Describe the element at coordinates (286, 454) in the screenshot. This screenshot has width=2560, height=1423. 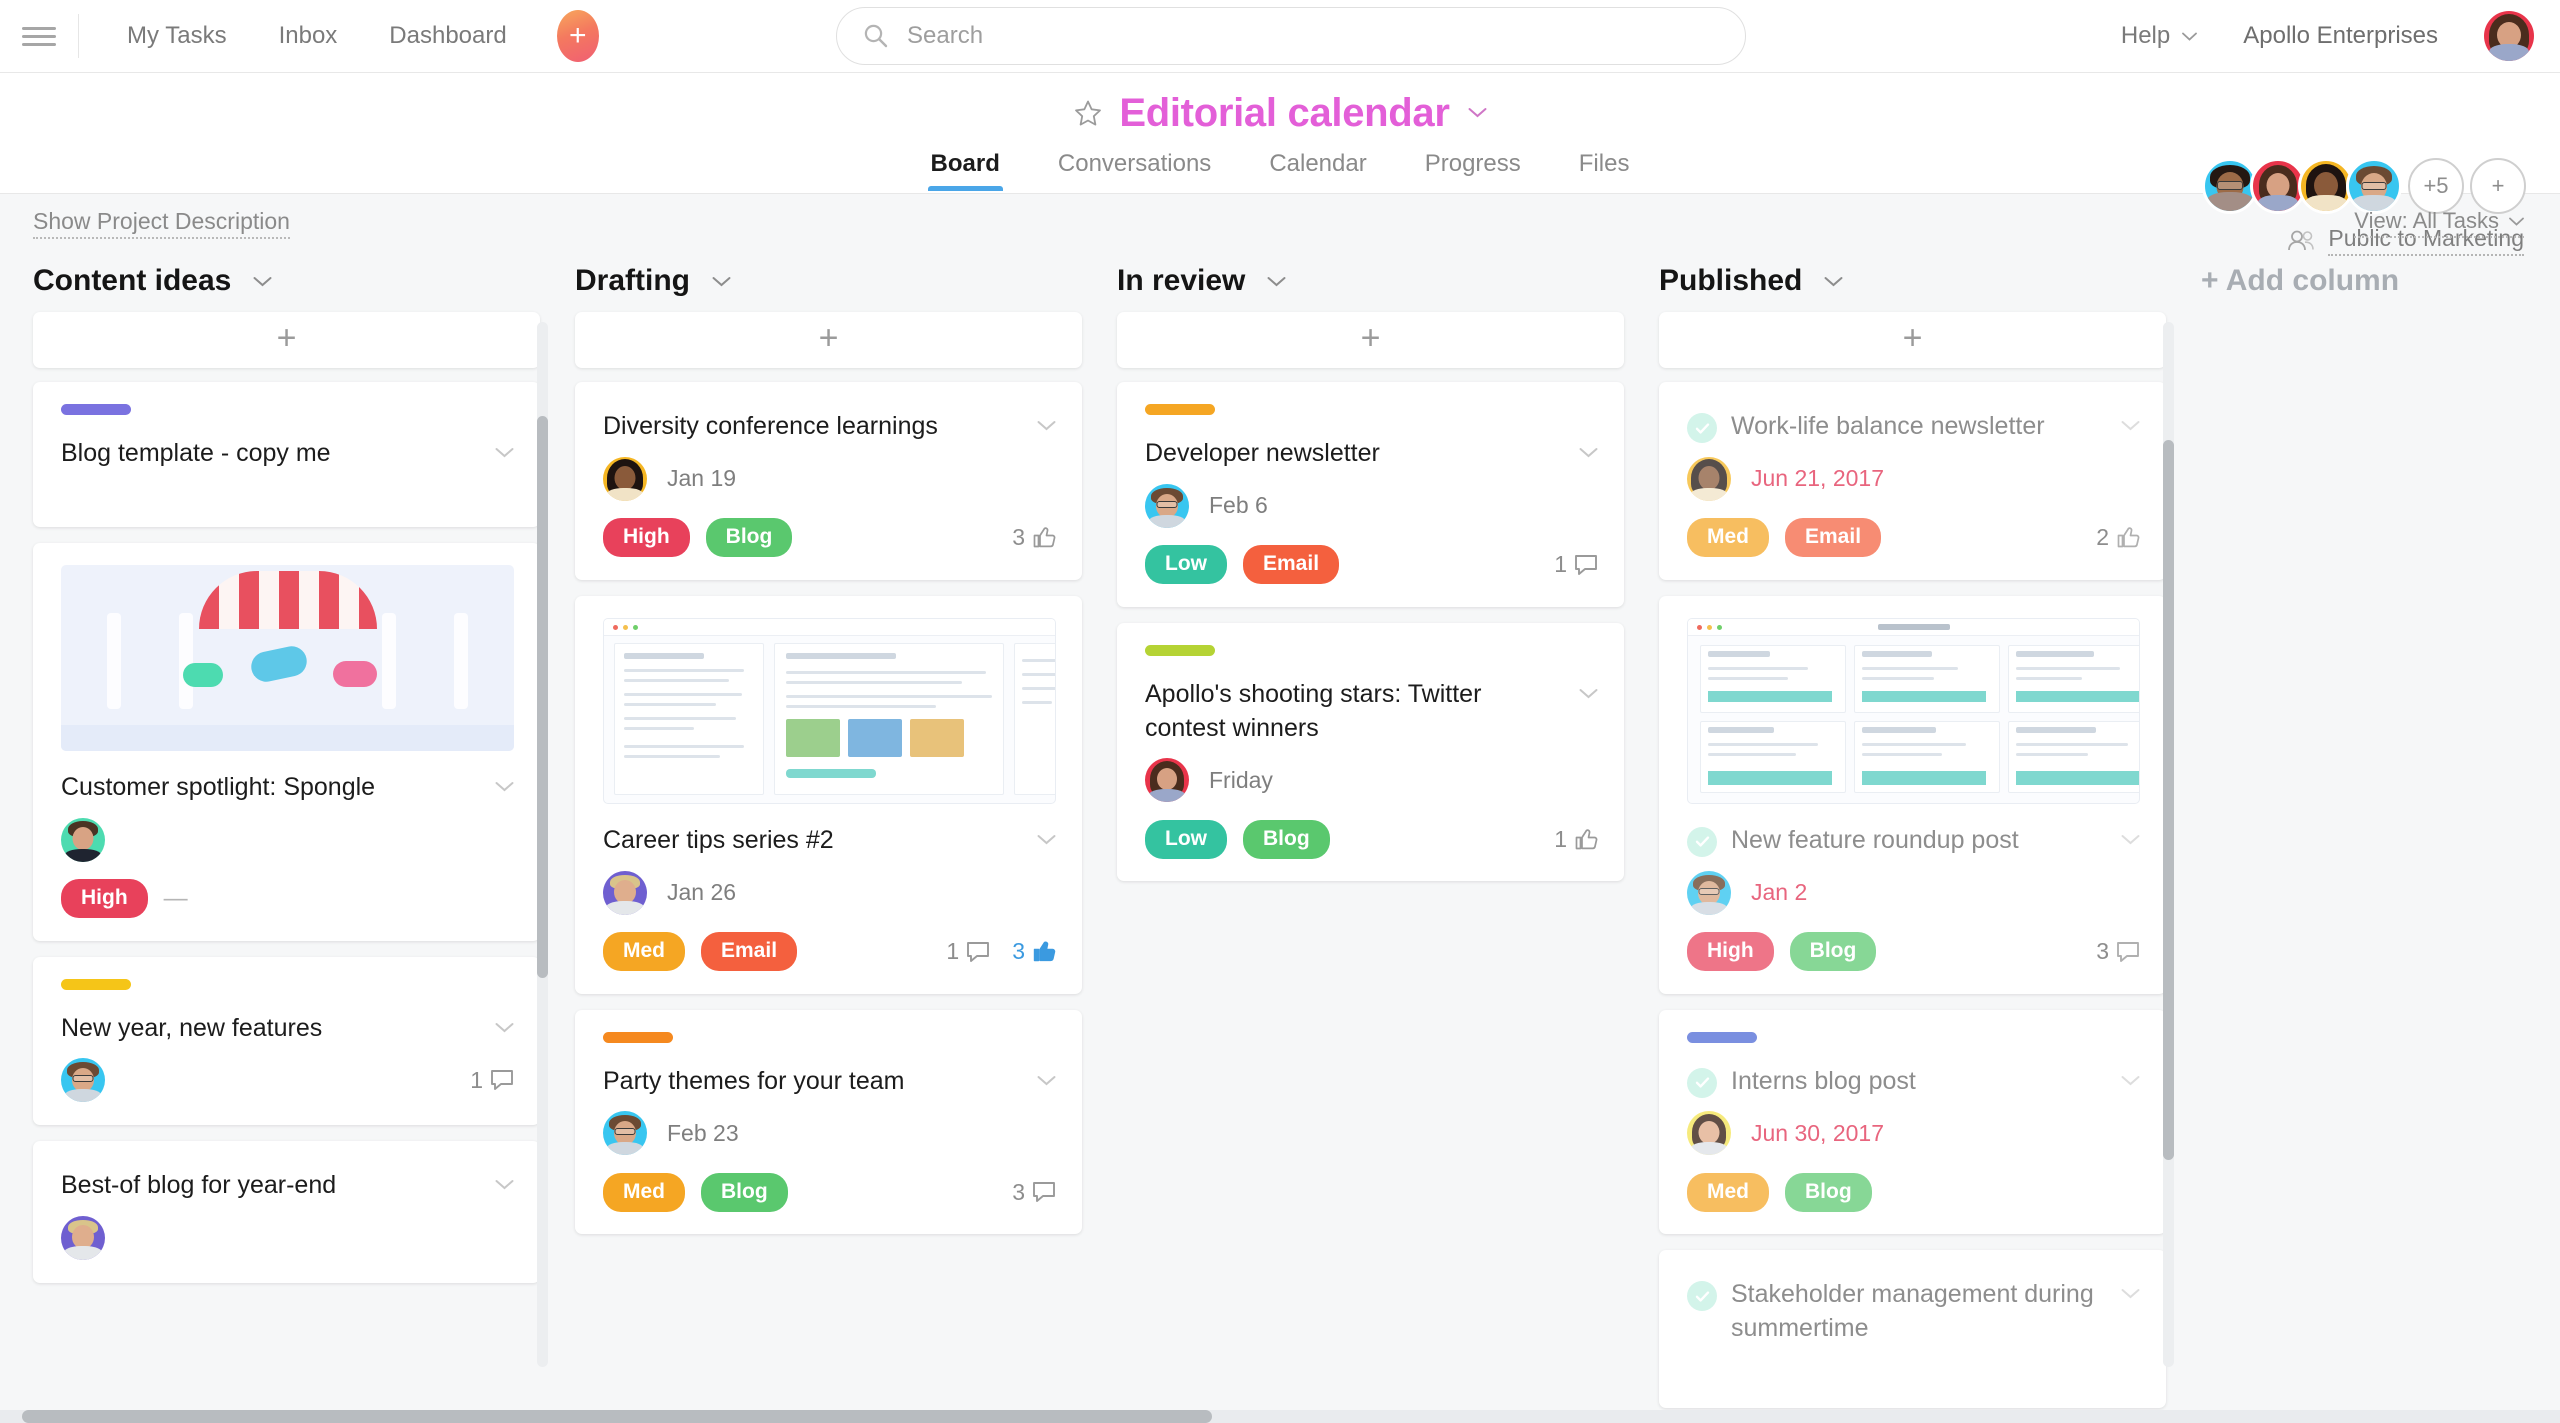
I see `task-card: Blog template - copy me` at that location.